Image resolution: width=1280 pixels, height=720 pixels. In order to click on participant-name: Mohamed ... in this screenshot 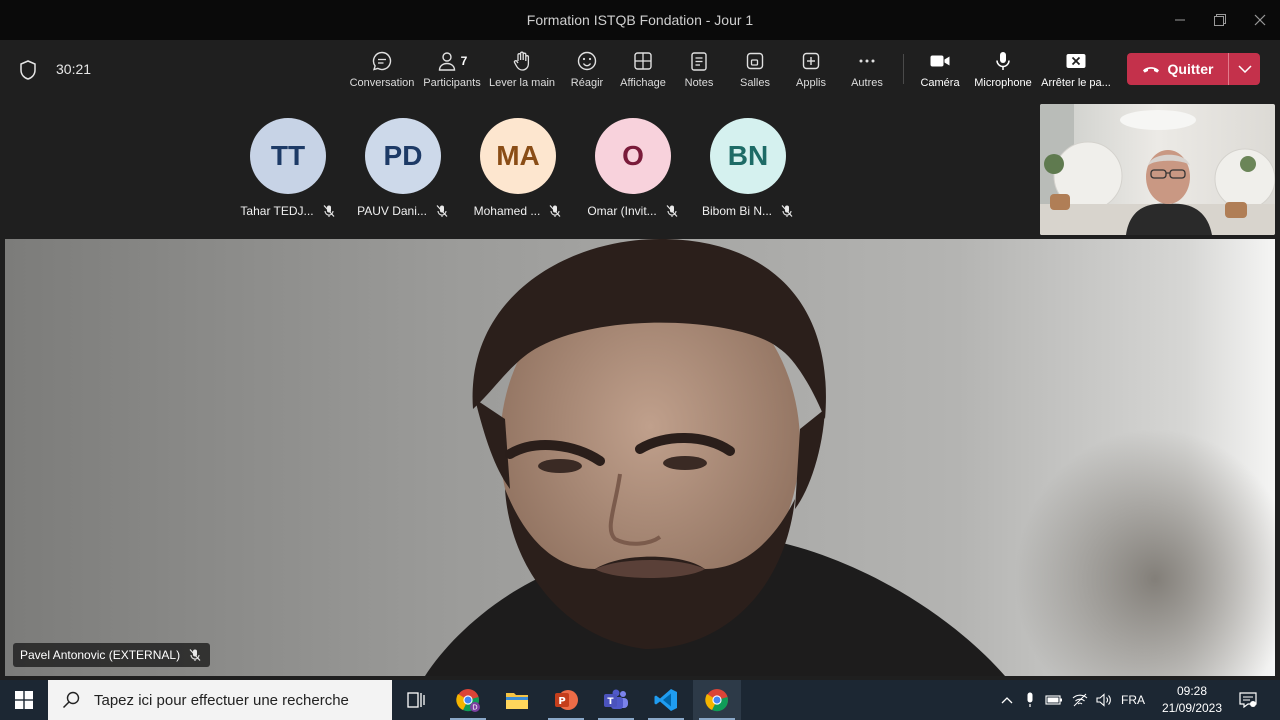, I will do `click(507, 211)`.